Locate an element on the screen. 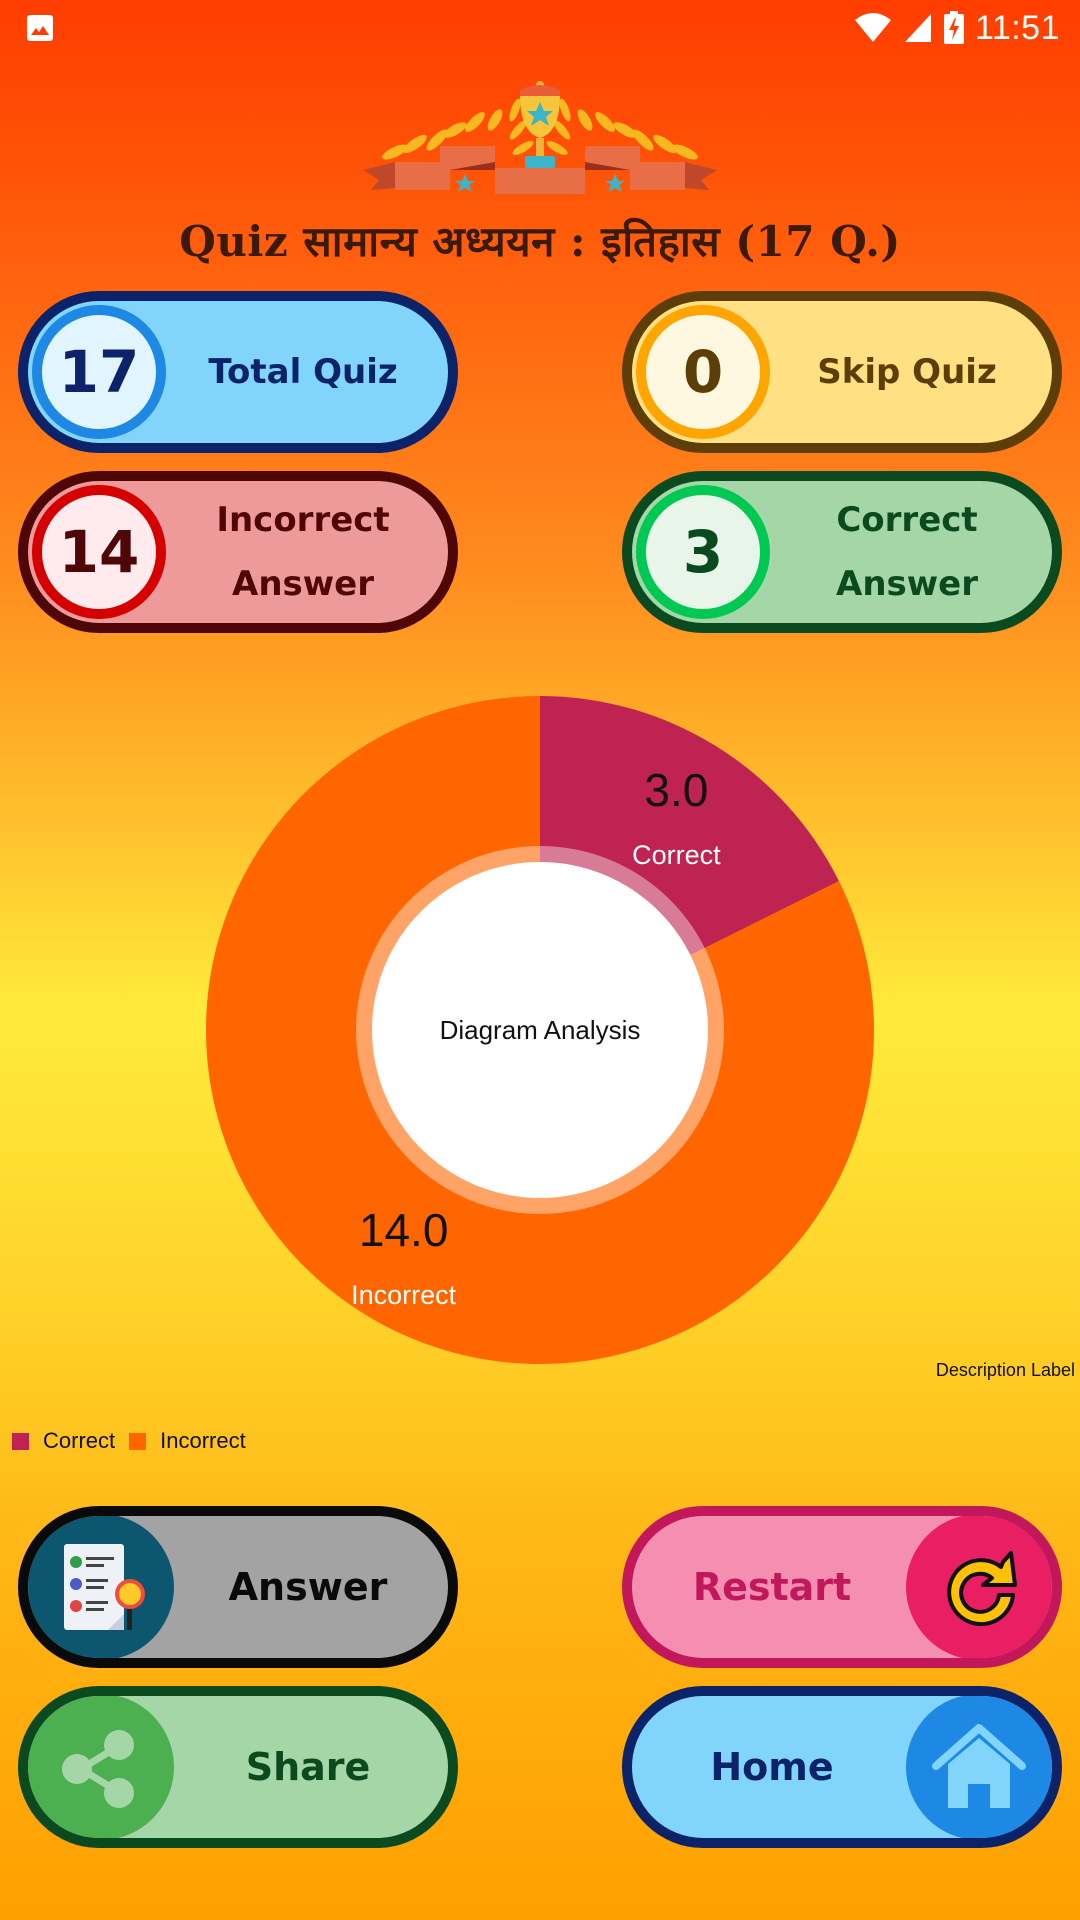  slice-value-correct: 3.0 is located at coordinates (676, 790).